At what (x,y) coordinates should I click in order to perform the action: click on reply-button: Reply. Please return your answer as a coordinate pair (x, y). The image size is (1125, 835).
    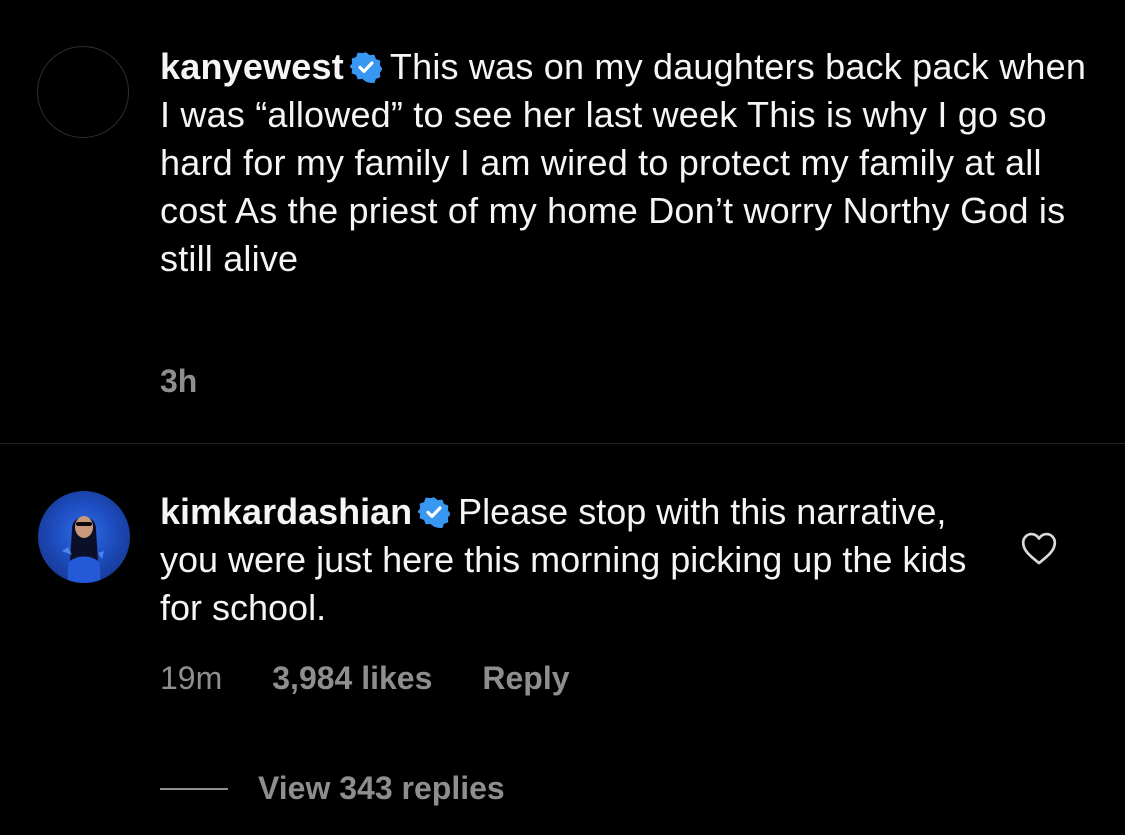
    Looking at the image, I should click on (525, 678).